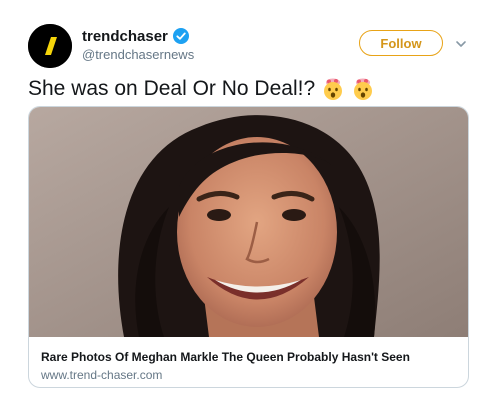 The height and width of the screenshot is (400, 500). I want to click on avatar, so click(50, 46).